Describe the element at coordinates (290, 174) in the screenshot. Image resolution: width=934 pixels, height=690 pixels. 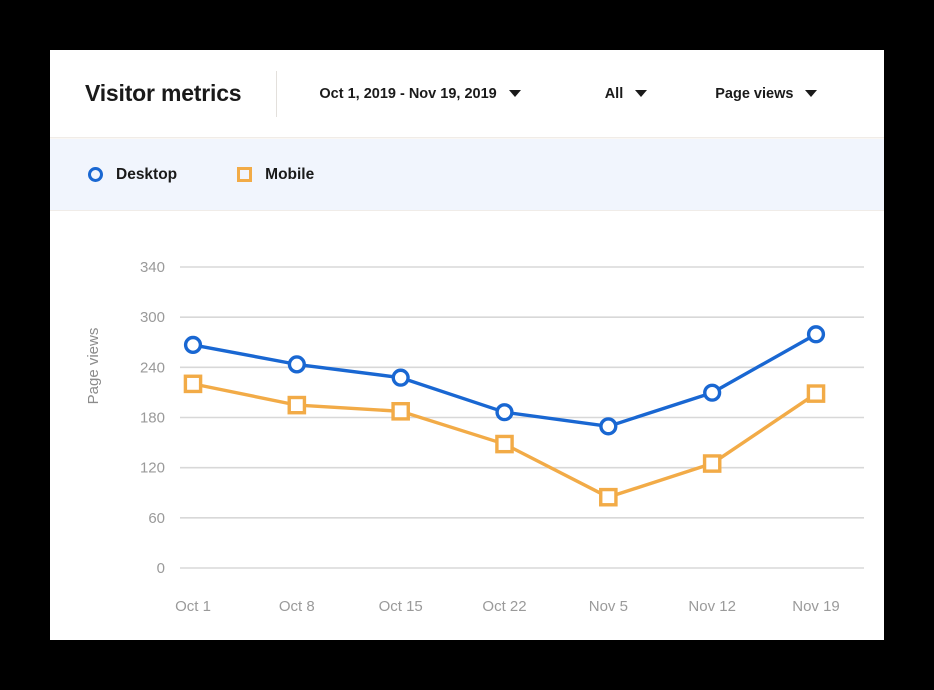
I see `legend-item-label: Mobile` at that location.